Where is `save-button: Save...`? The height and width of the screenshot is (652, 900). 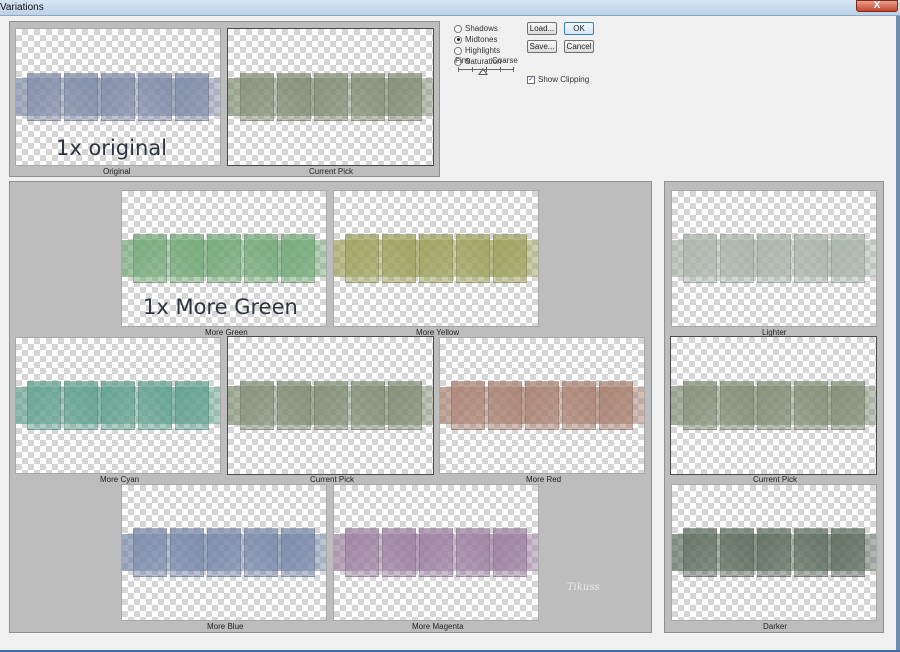
save-button: Save... is located at coordinates (542, 46).